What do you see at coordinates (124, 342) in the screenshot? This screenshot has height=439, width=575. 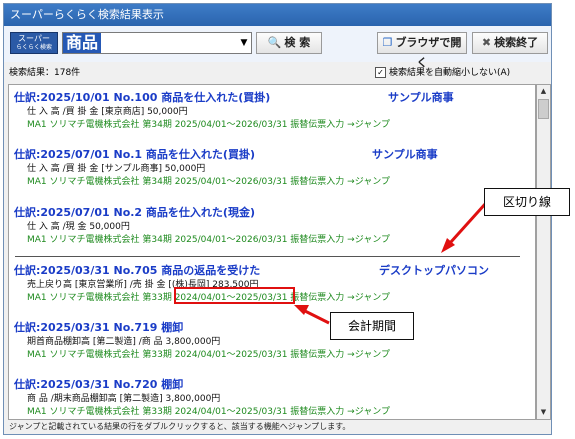 I see `result-detail: 期首商品棚卸高 [第二製造] /商 品 3,800,000円` at bounding box center [124, 342].